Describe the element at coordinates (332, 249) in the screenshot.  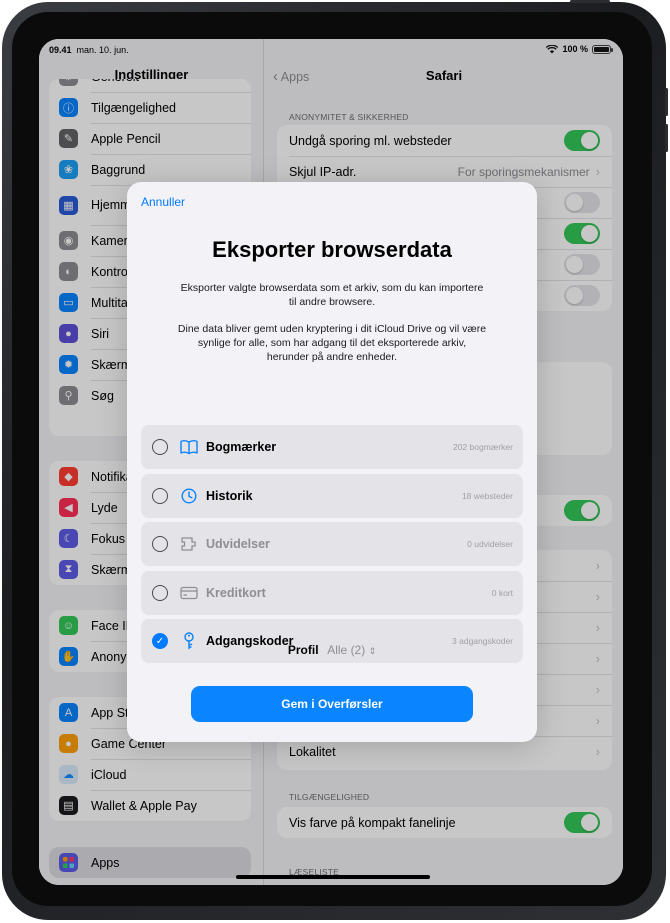
I see `sheet-title: Eksporter browserdata` at that location.